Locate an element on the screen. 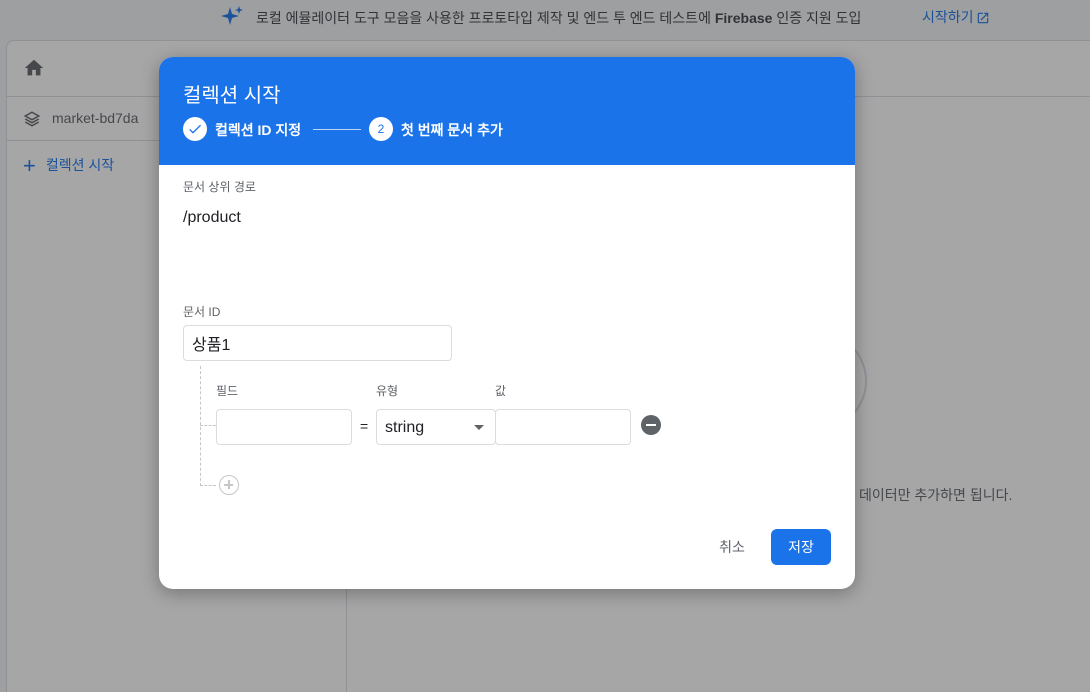  type-select: string is located at coordinates (436, 427).